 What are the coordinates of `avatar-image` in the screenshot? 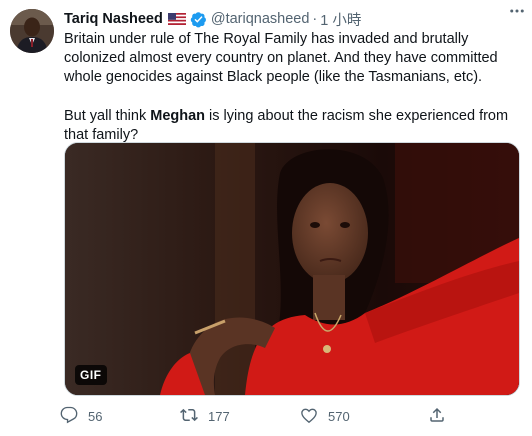 It's located at (32, 31).